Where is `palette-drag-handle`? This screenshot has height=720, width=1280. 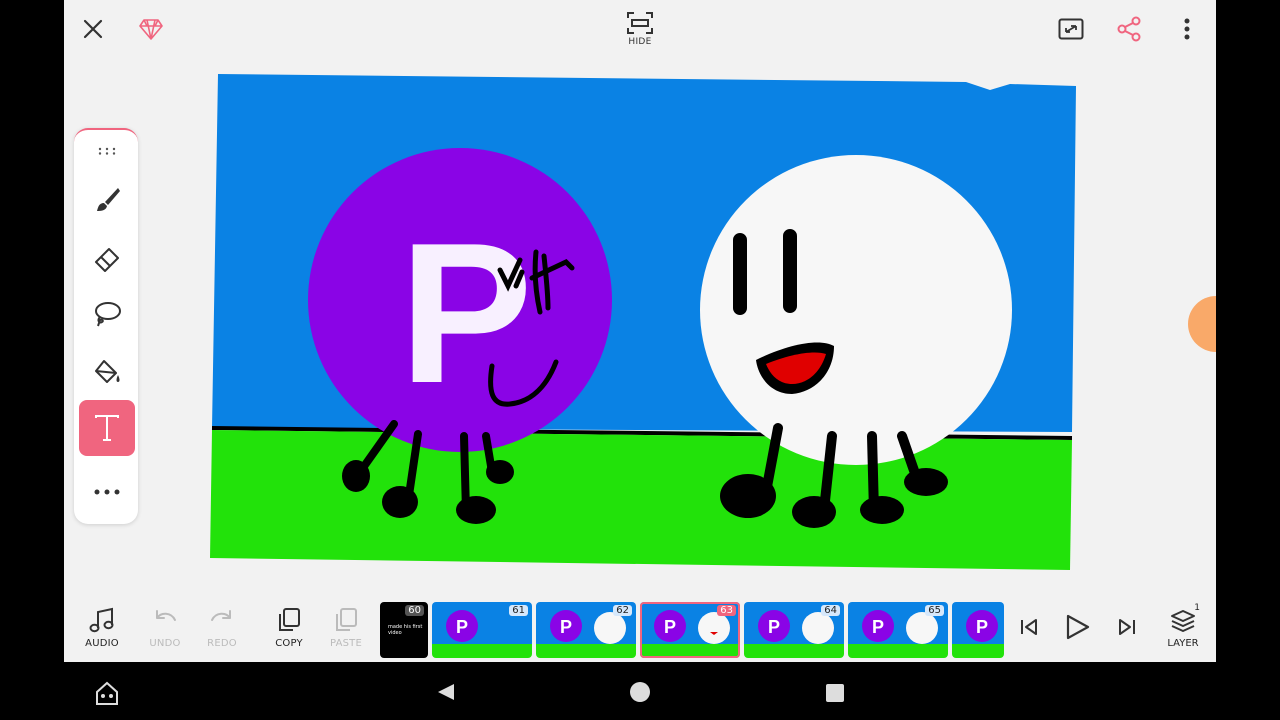 palette-drag-handle is located at coordinates (107, 151).